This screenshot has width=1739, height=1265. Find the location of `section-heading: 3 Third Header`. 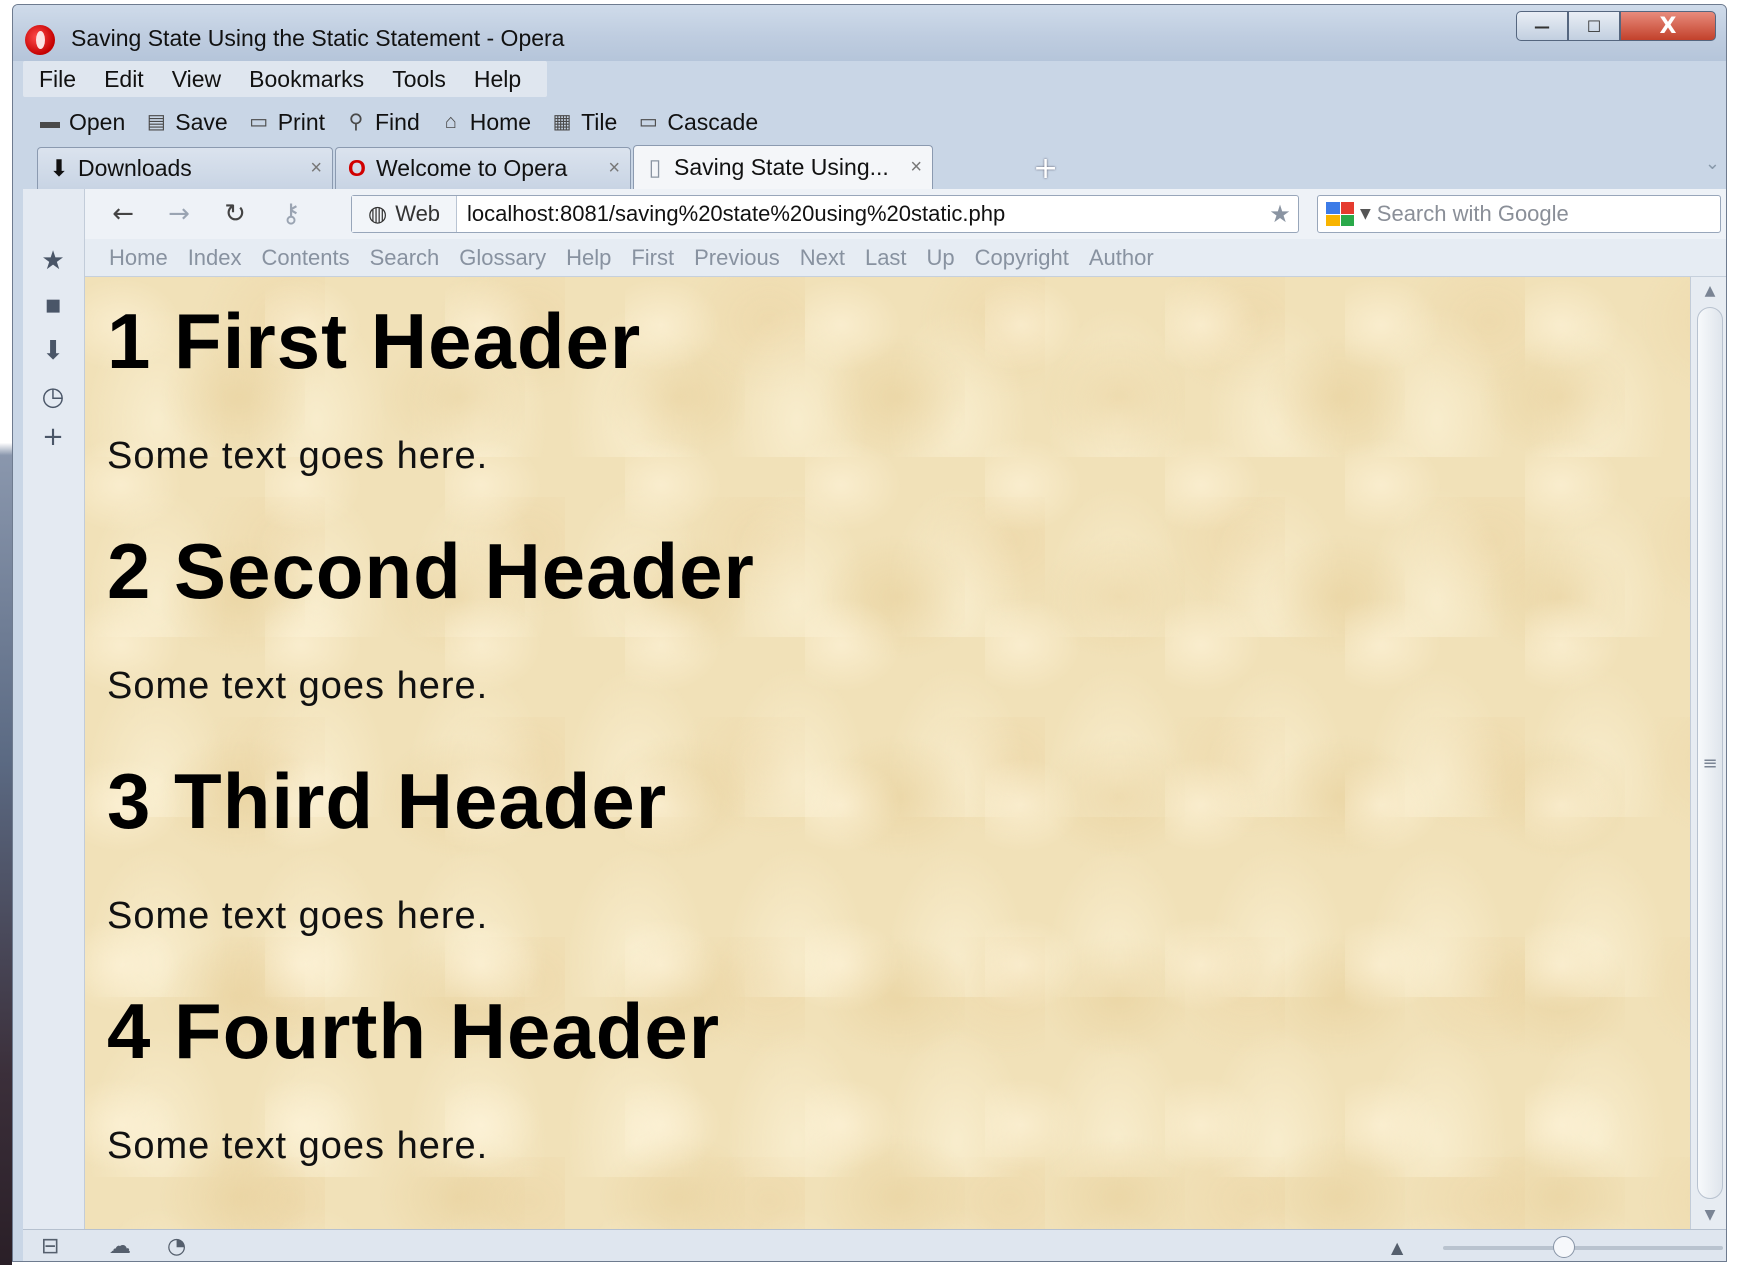

section-heading: 3 Third Header is located at coordinates (387, 801).